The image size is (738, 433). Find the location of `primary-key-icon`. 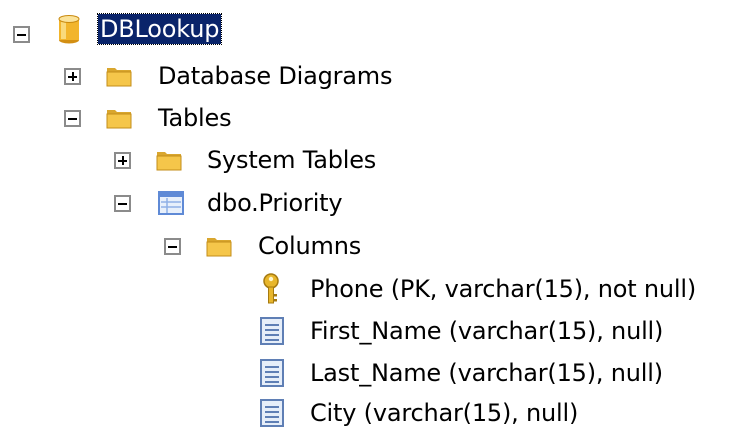

primary-key-icon is located at coordinates (271, 288).